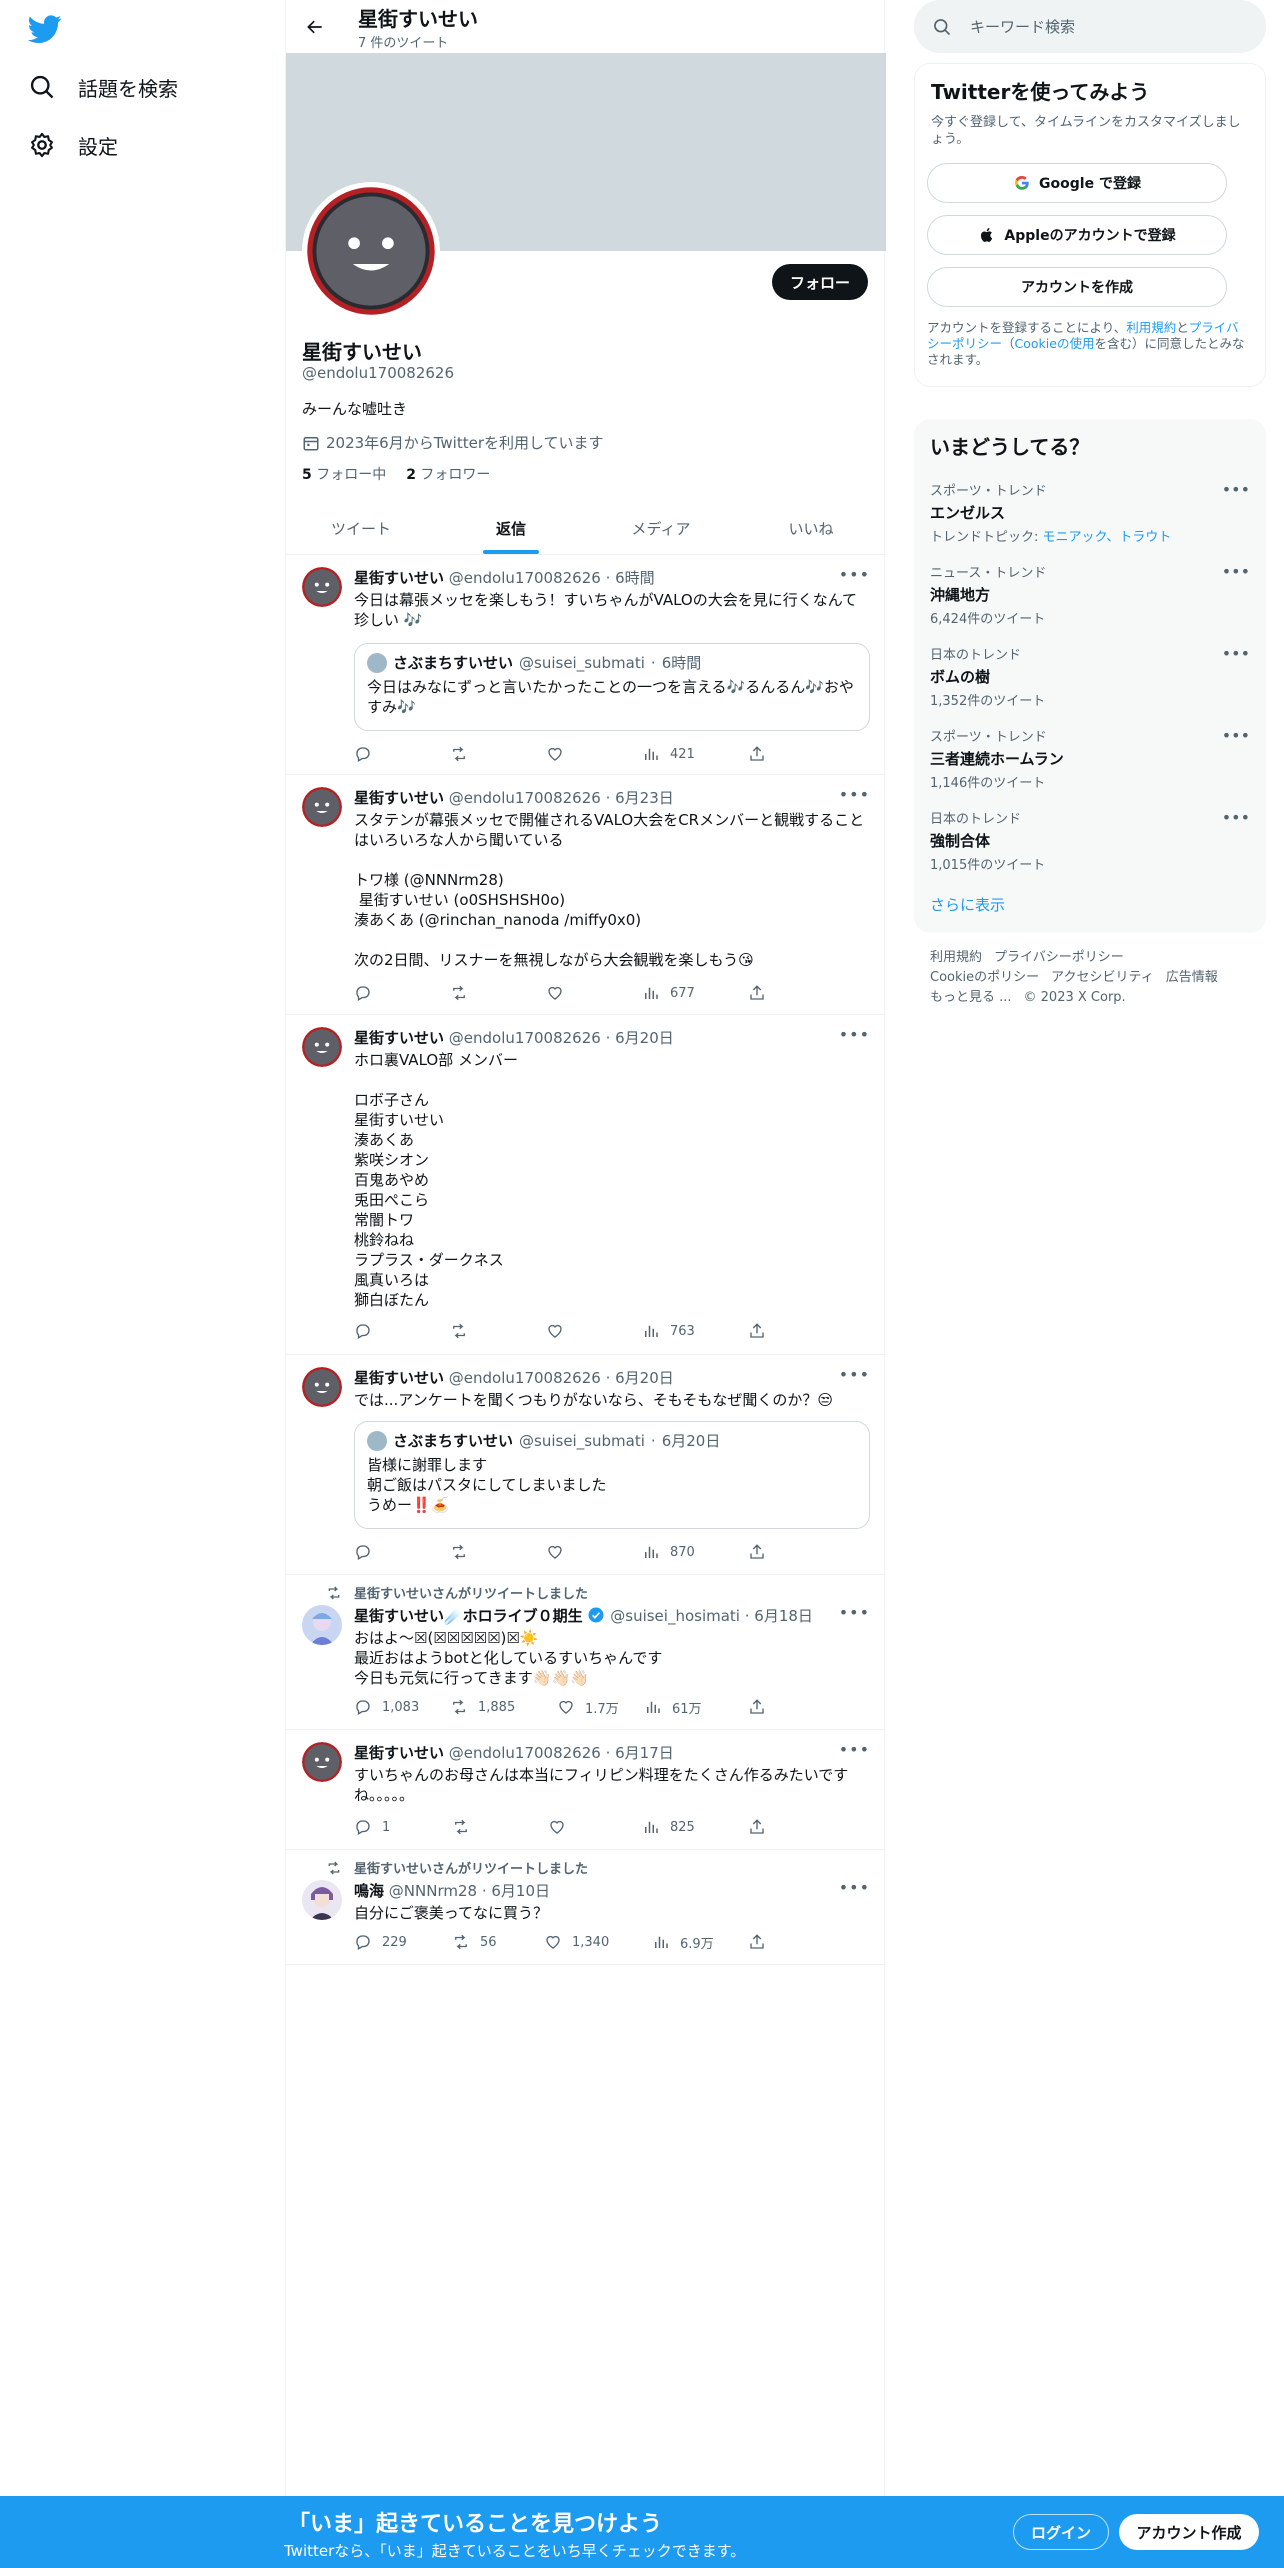 The width and height of the screenshot is (1284, 2568). What do you see at coordinates (448, 474) in the screenshot?
I see `followers-link: 2 フォロワー` at bounding box center [448, 474].